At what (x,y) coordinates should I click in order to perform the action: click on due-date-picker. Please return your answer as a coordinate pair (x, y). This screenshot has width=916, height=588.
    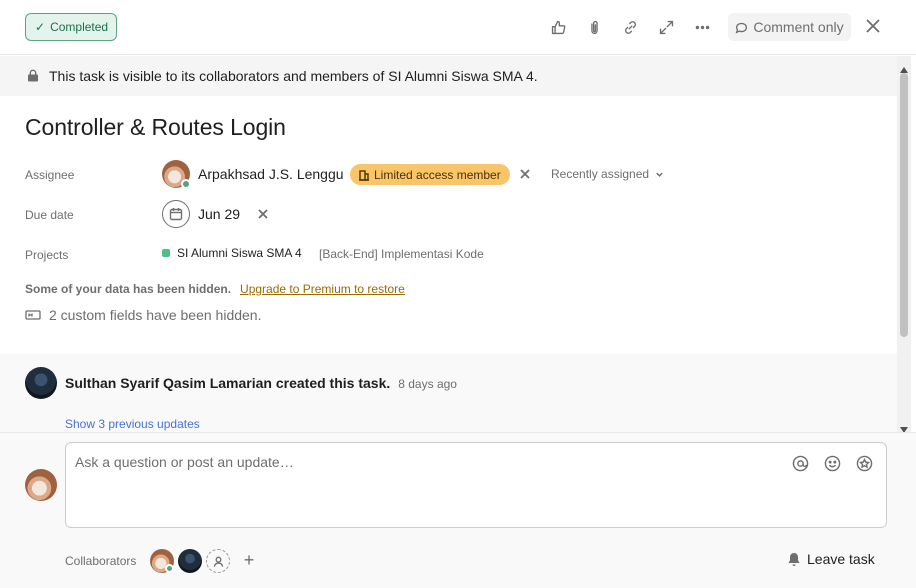
    Looking at the image, I should click on (176, 214).